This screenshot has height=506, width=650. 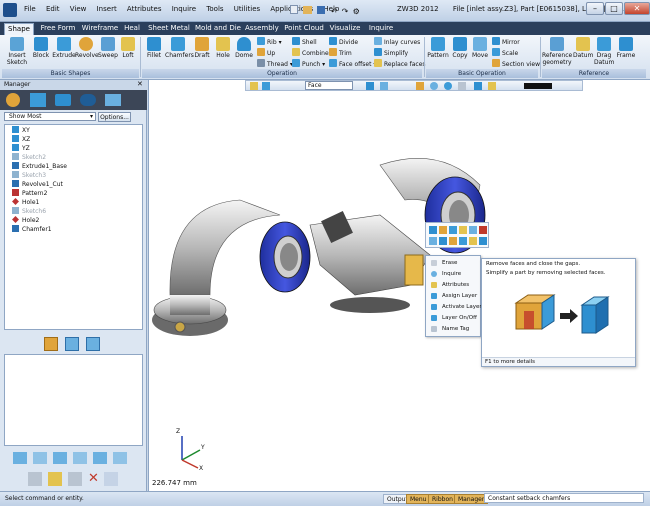 I want to click on first-step-icon, so click(x=20, y=458).